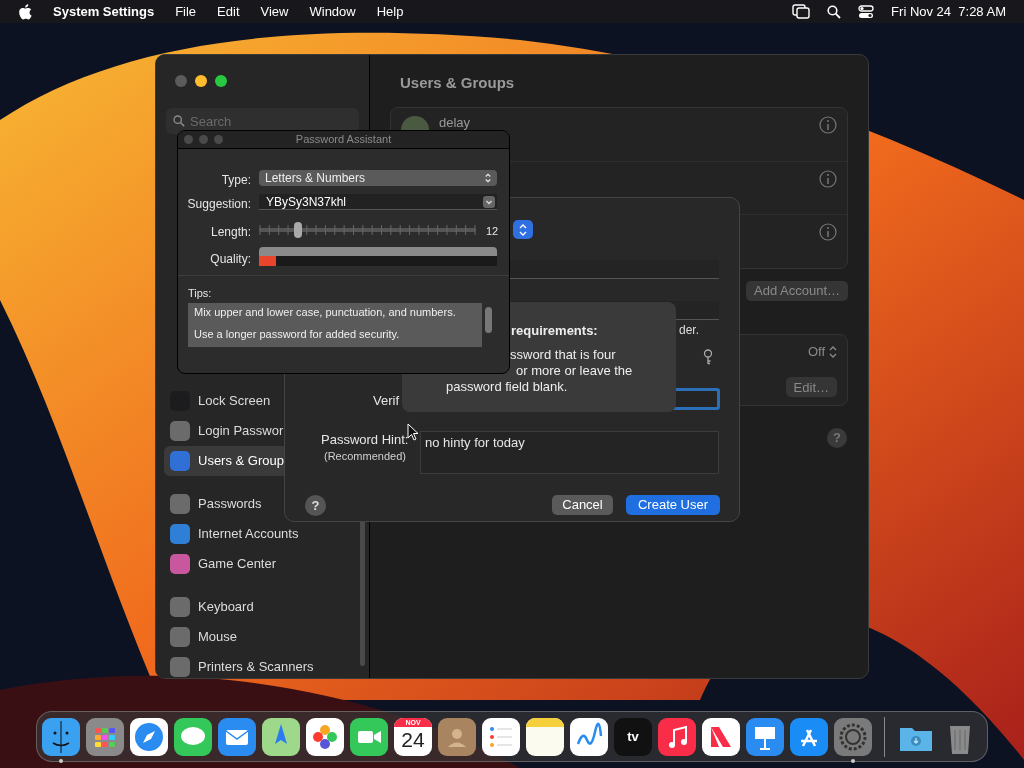  What do you see at coordinates (325, 736) in the screenshot?
I see `flower-icon` at bounding box center [325, 736].